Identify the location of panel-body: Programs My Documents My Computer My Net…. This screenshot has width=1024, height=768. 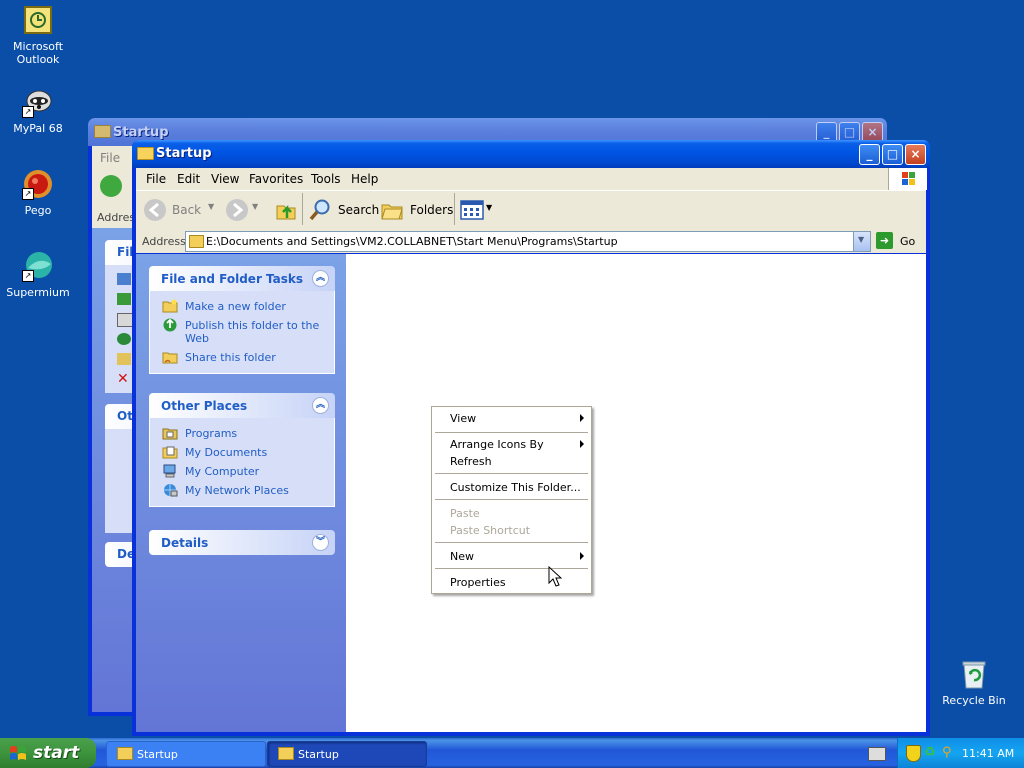
(242, 462).